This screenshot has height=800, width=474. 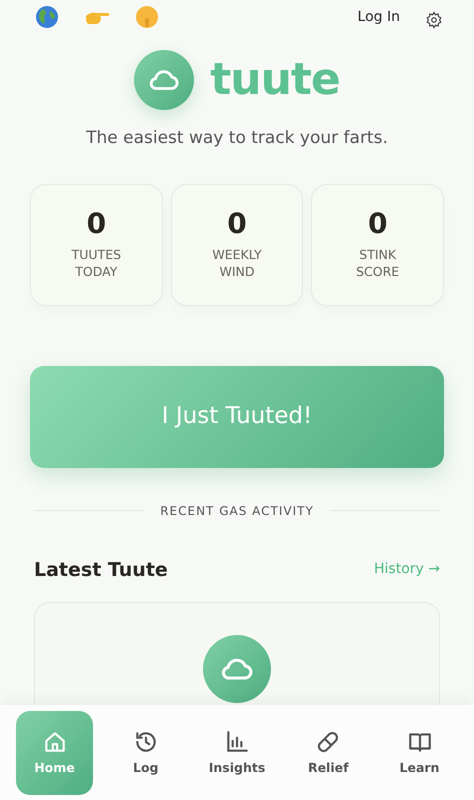 What do you see at coordinates (328, 753) in the screenshot?
I see `nav-tab: Relief` at bounding box center [328, 753].